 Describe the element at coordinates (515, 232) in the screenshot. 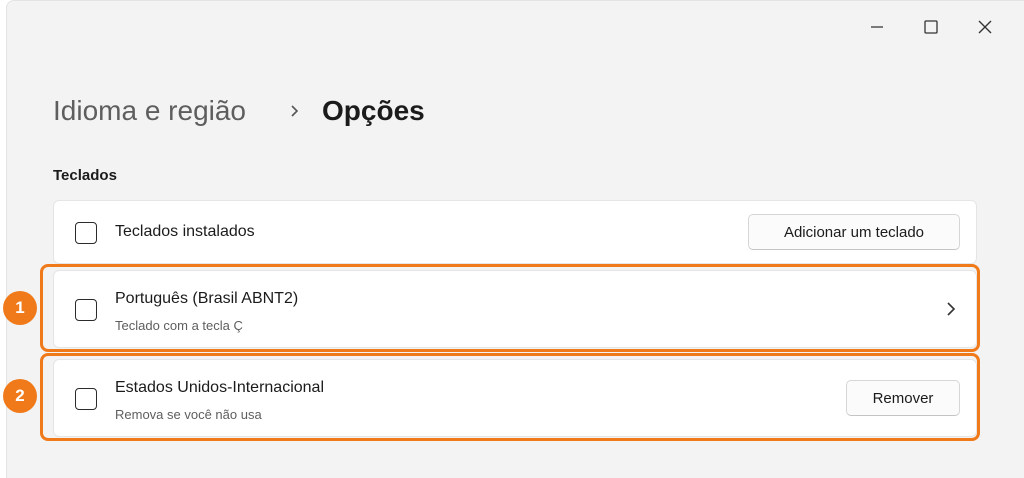

I see `installed-keyboards-header: Teclados instalados Adicionar um teclado` at that location.